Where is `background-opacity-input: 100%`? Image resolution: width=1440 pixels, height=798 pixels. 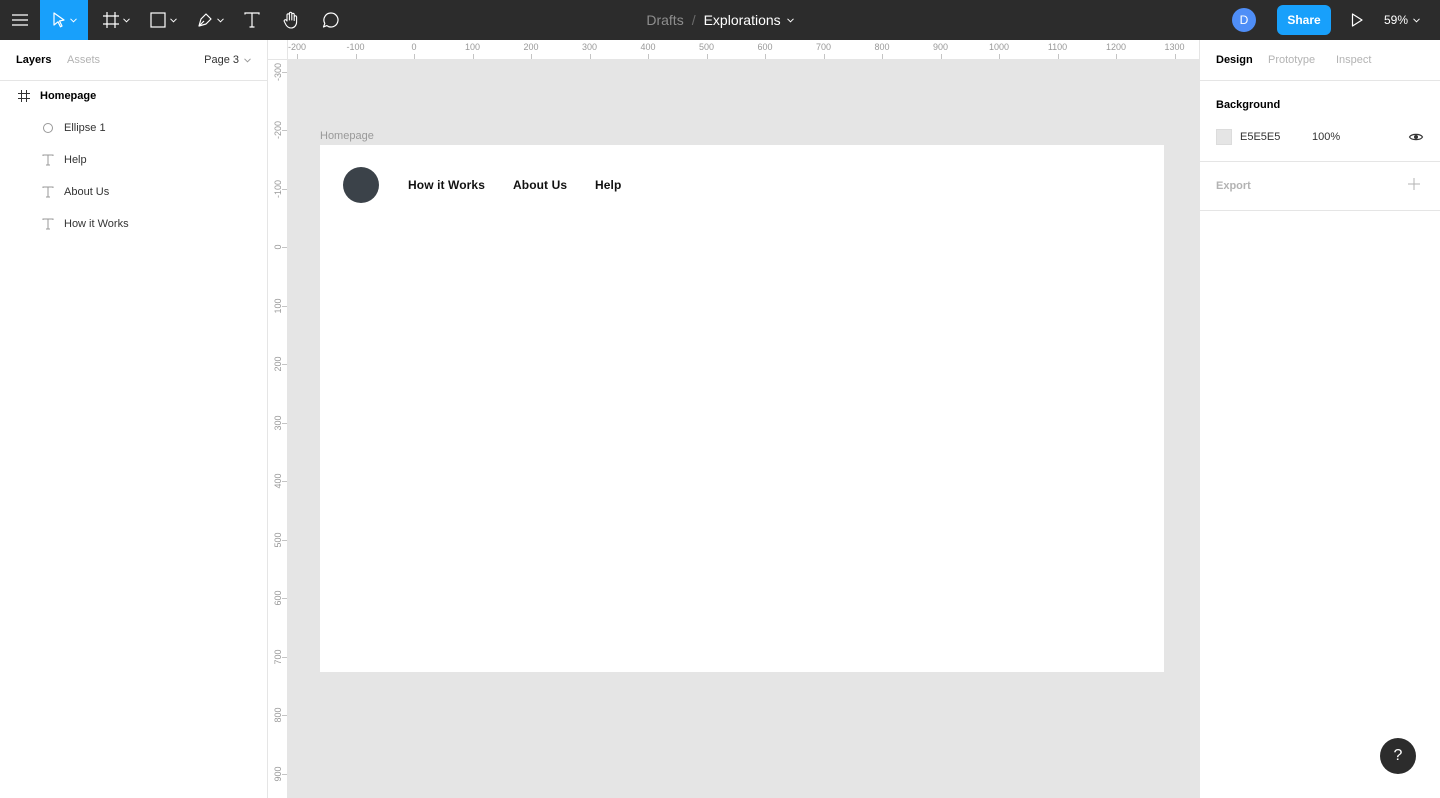 background-opacity-input: 100% is located at coordinates (1326, 137).